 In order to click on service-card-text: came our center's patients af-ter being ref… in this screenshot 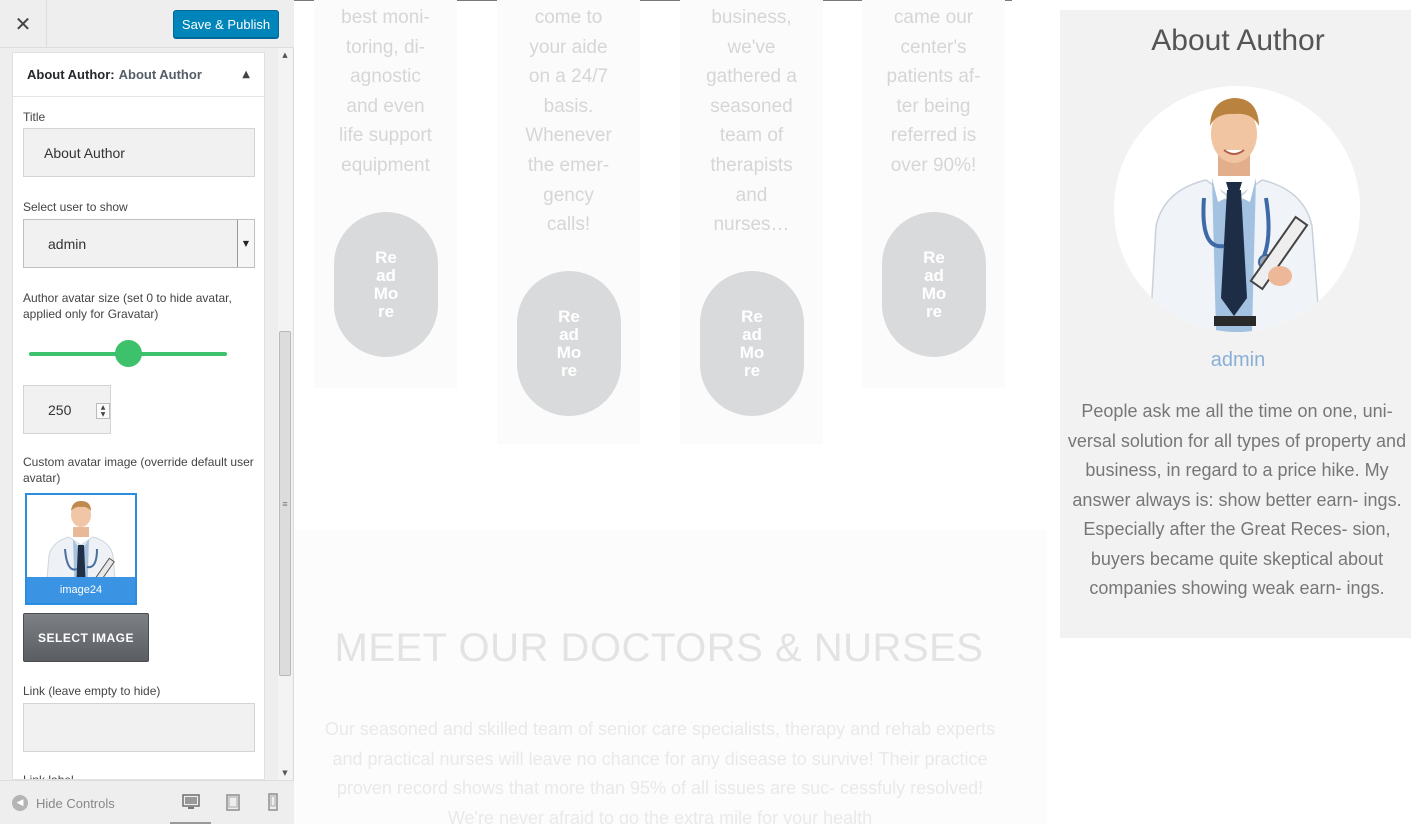, I will do `click(933, 91)`.